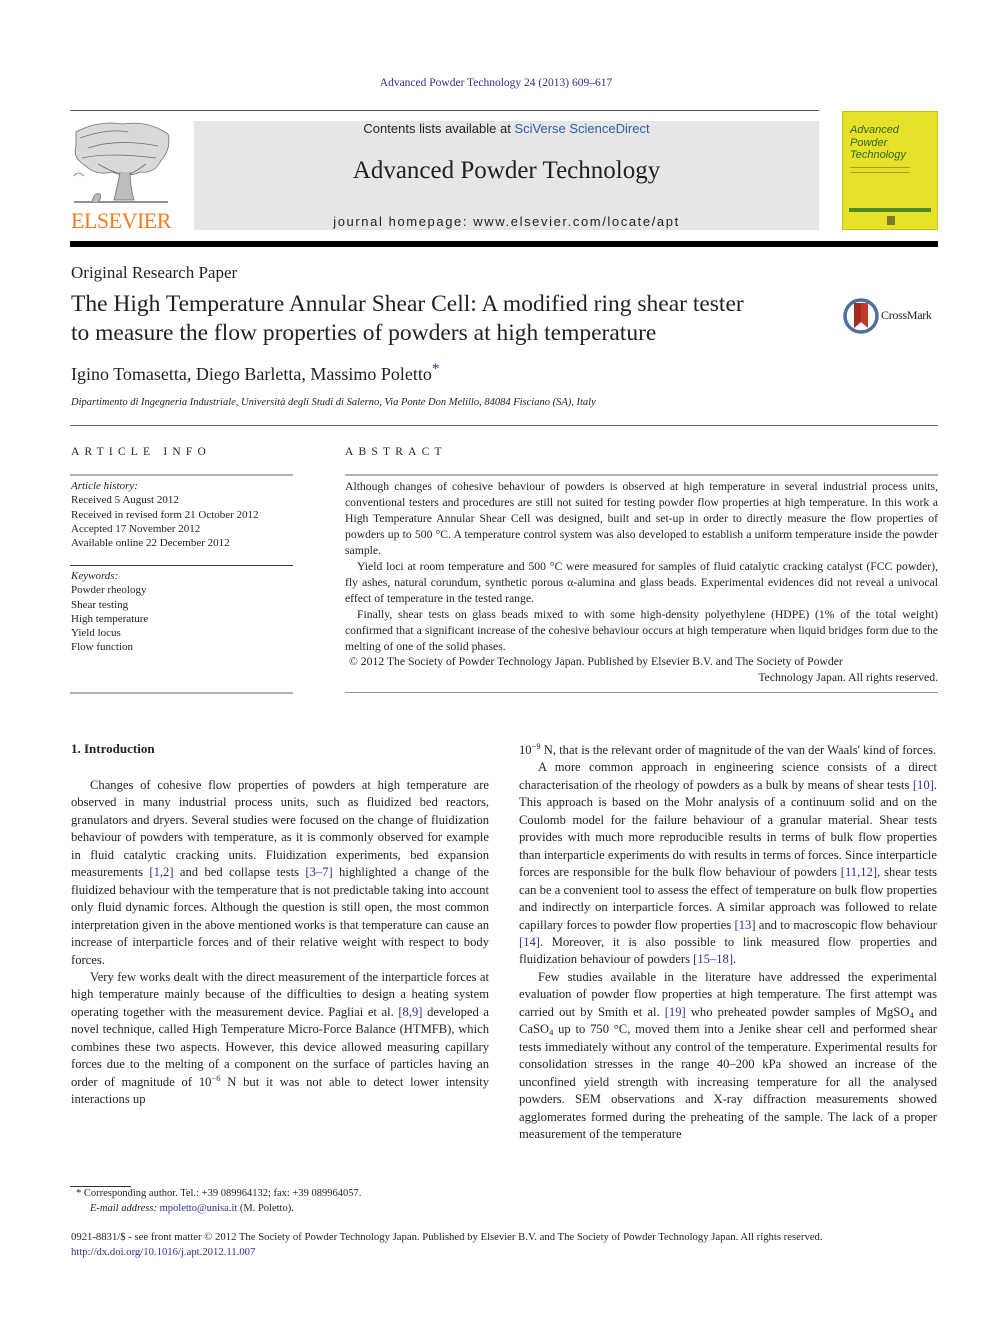 Image resolution: width=992 pixels, height=1323 pixels. I want to click on keyword-item: Flow function, so click(102, 647).